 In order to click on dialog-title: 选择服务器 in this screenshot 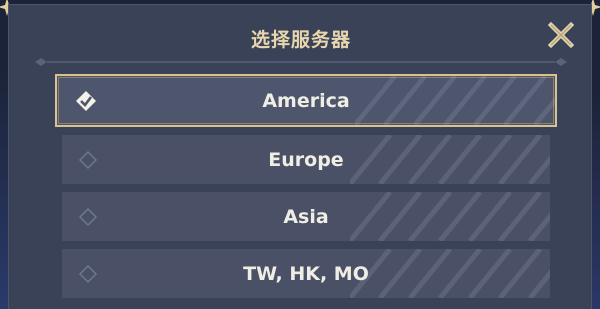, I will do `click(300, 40)`.